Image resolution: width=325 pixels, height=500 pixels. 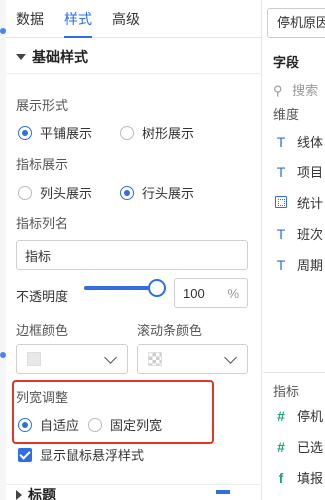 I want to click on formula-icon: f, so click(x=281, y=477).